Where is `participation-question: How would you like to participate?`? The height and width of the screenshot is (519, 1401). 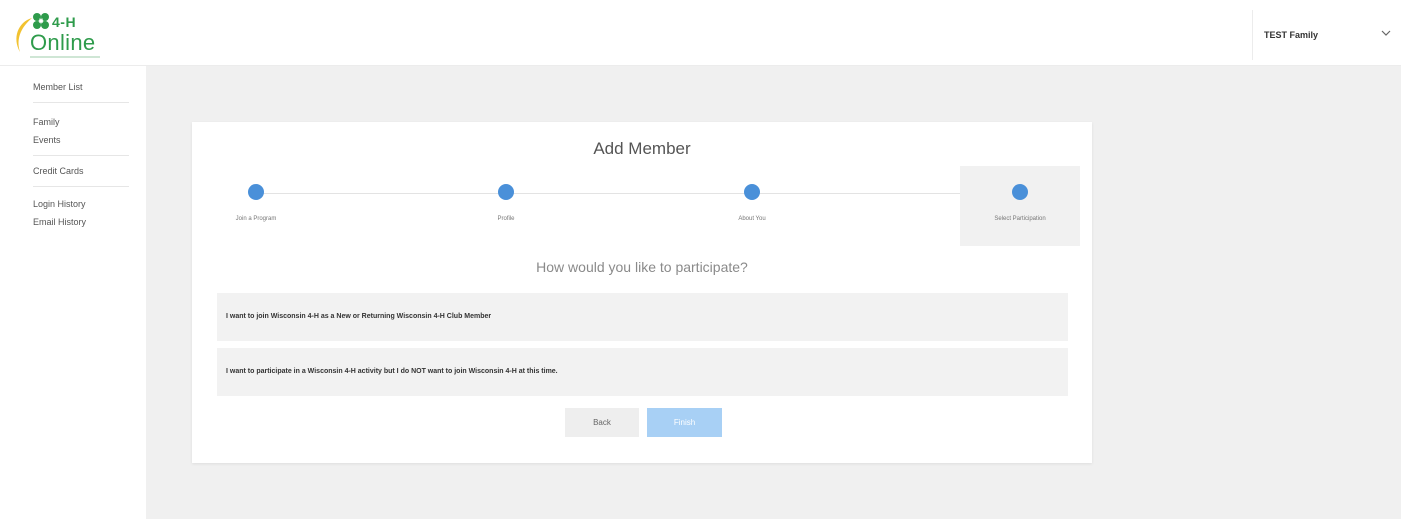 participation-question: How would you like to participate? is located at coordinates (642, 267).